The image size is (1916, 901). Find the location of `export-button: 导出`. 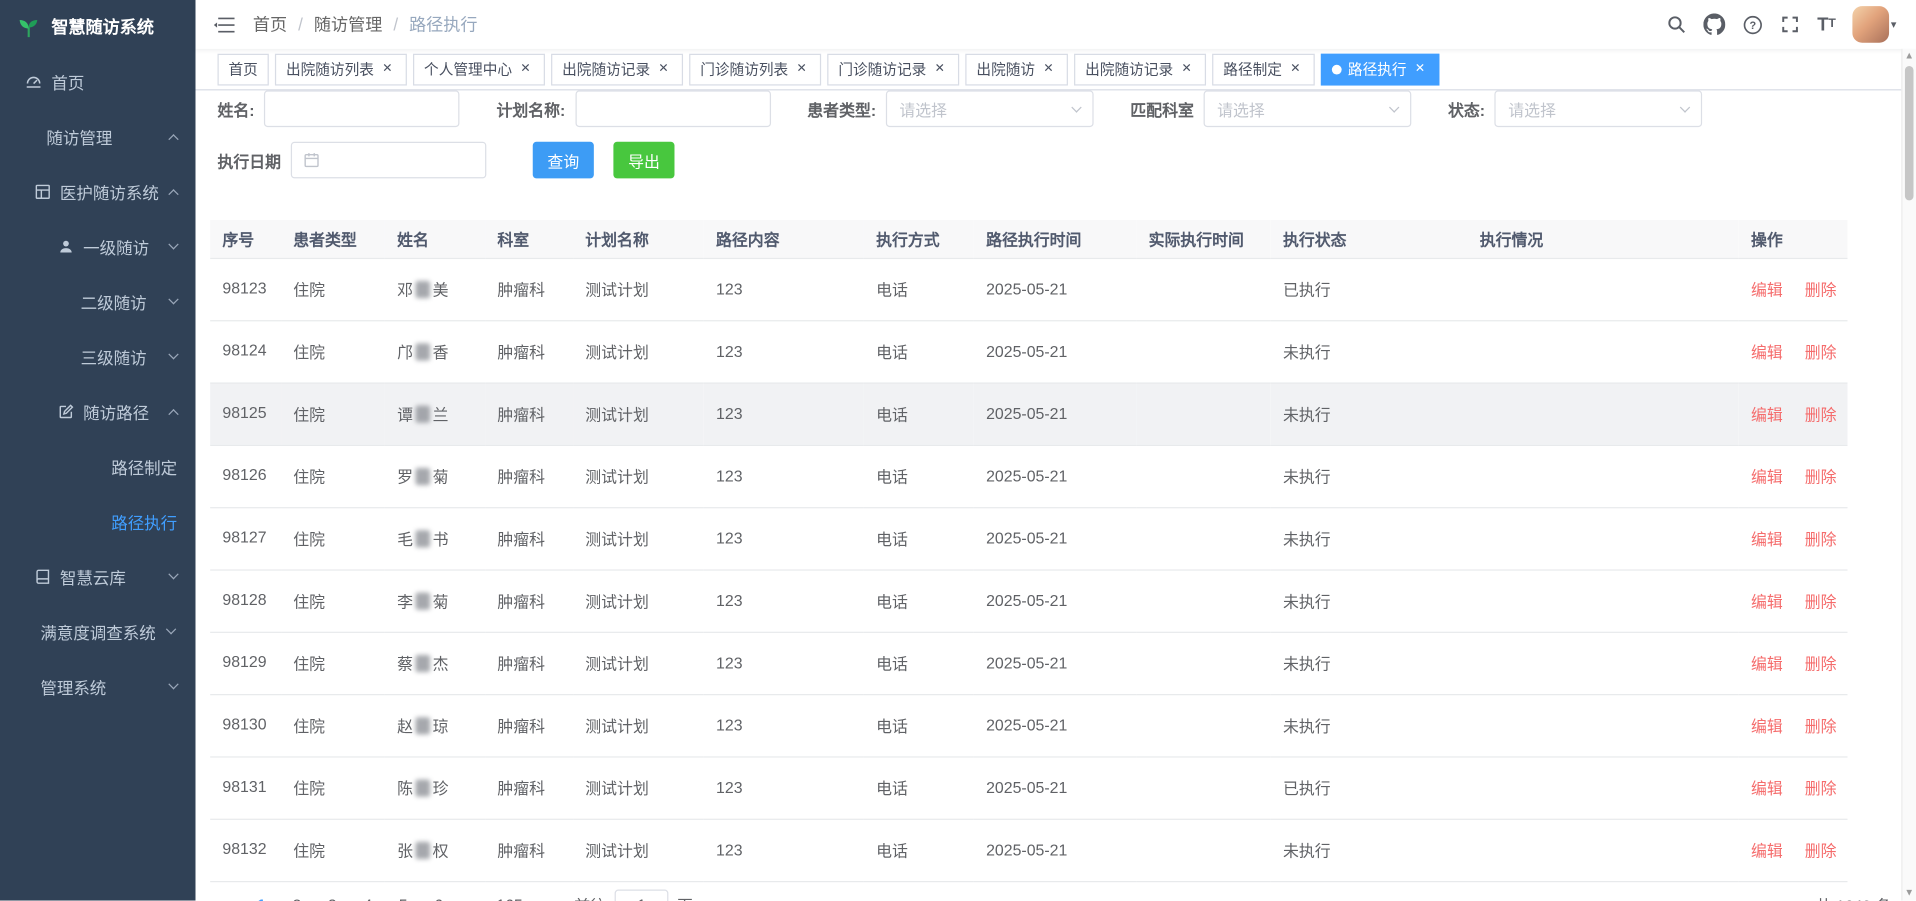

export-button: 导出 is located at coordinates (644, 160).